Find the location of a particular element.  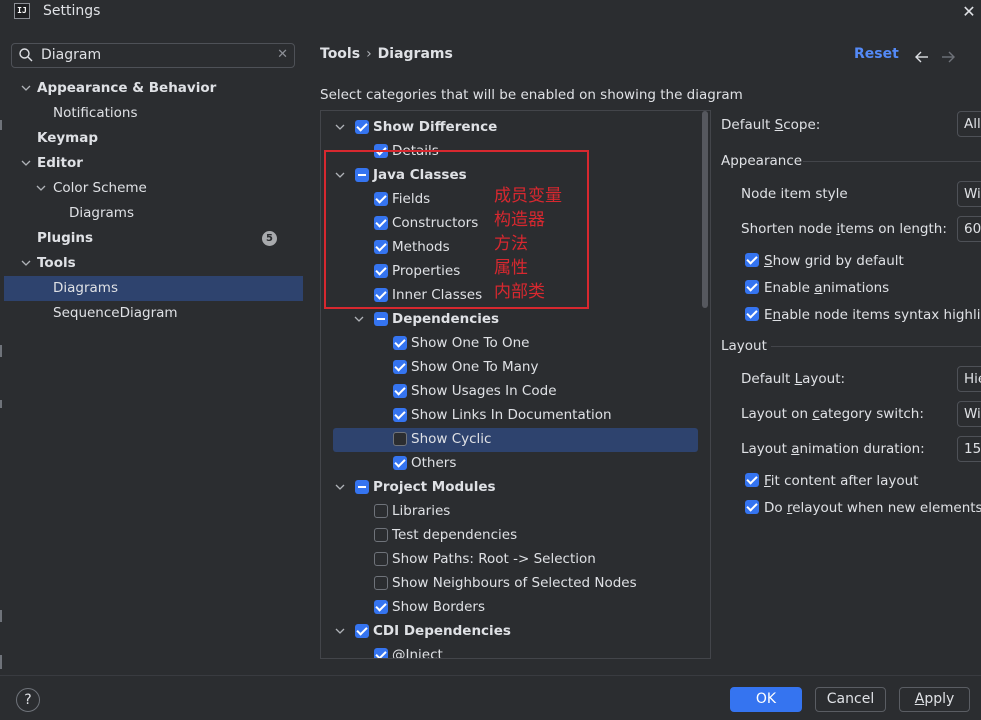

annotation-fields: 成员变量 is located at coordinates (528, 196).